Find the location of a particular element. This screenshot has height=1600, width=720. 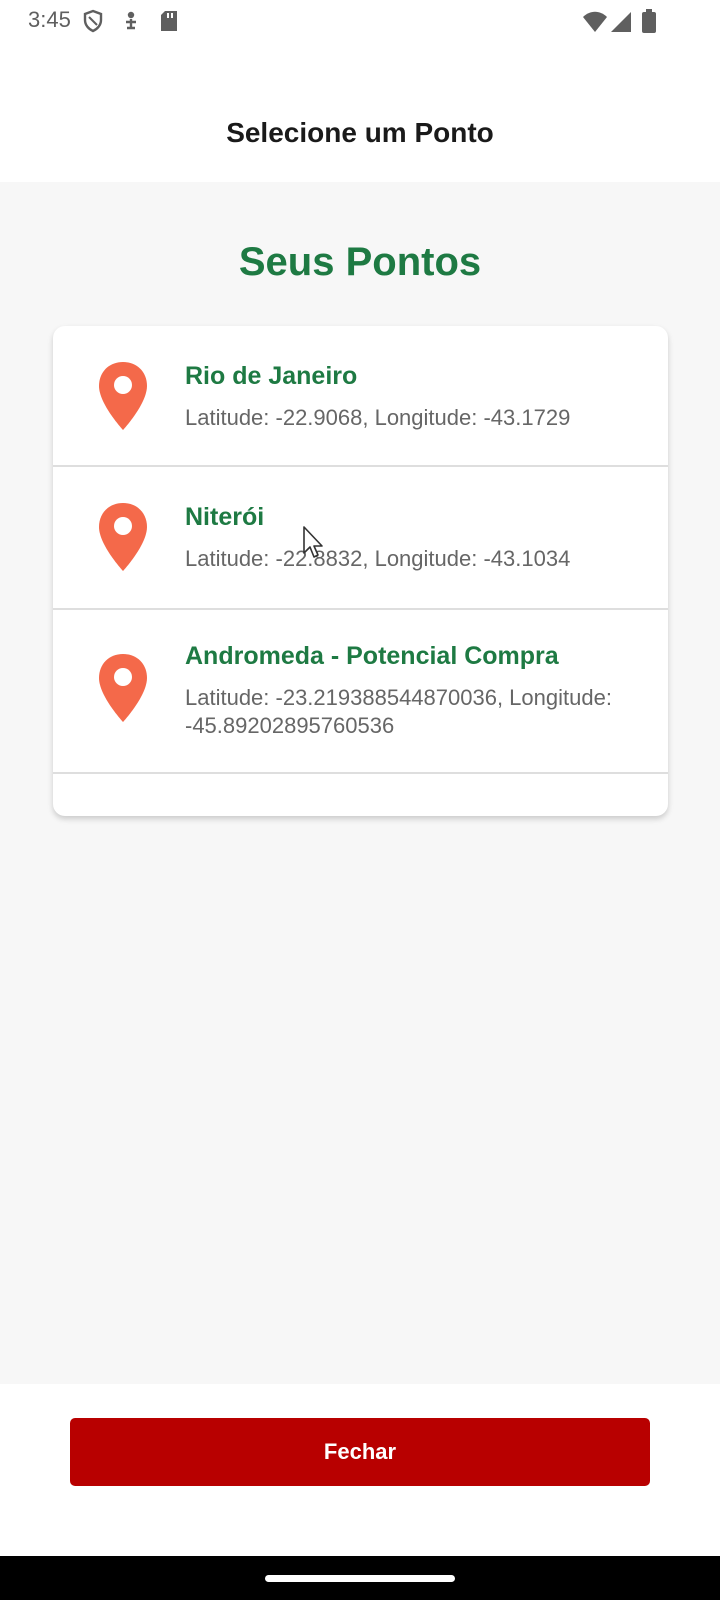

navigation-bar is located at coordinates (360, 1578).